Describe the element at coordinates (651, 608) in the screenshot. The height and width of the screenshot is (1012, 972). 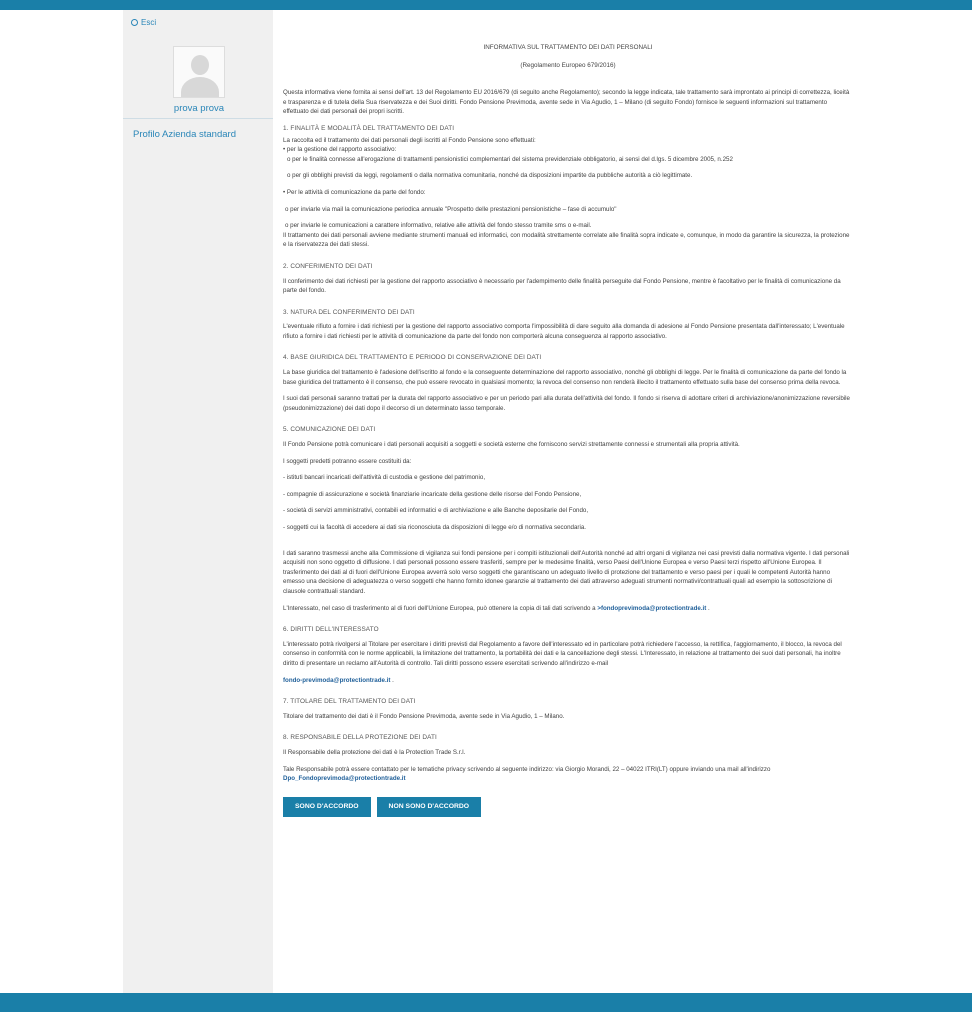
I see `transfer-email-link: >fondoprevimoda@protectiontrade.it` at that location.